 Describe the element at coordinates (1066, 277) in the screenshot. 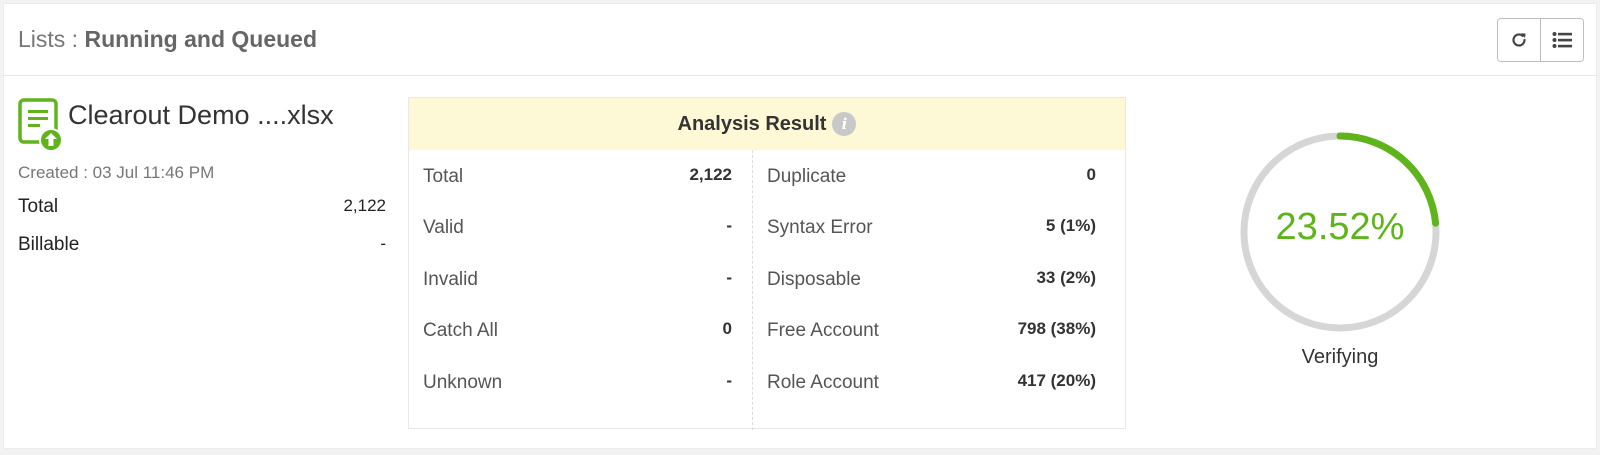

I see `row-value: 33 (2%)` at that location.